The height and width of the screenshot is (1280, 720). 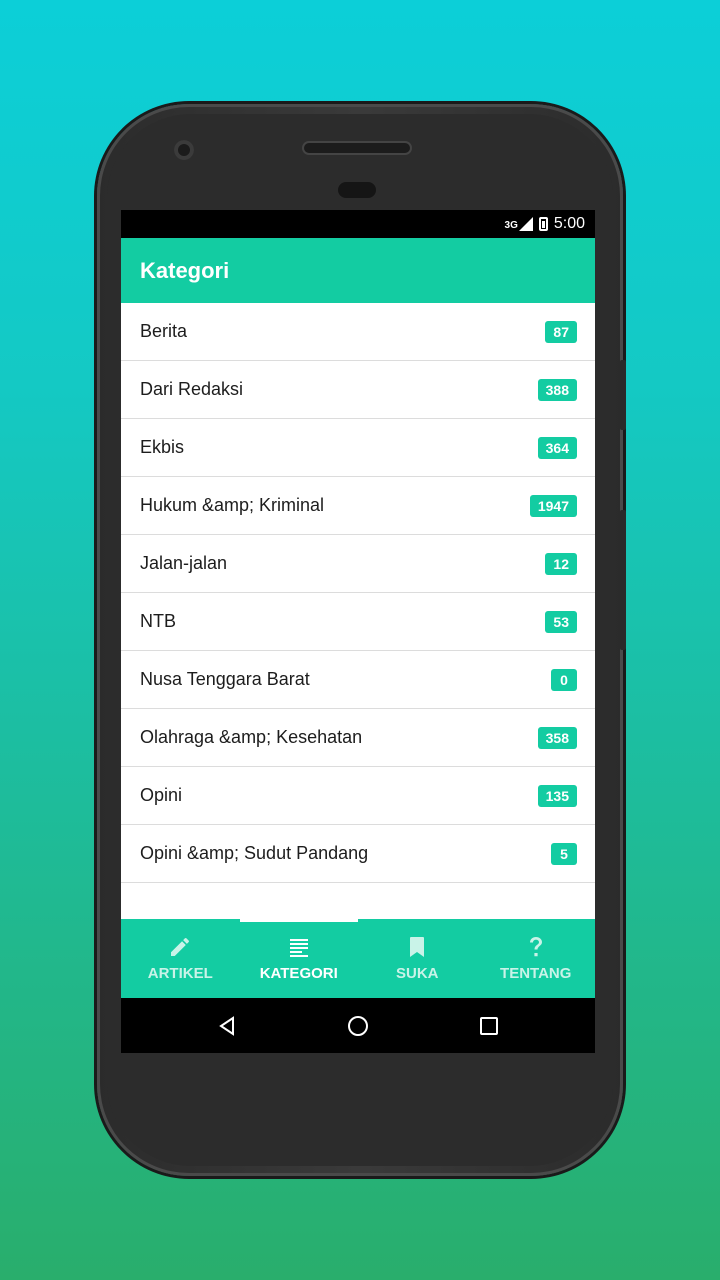 What do you see at coordinates (564, 679) in the screenshot?
I see `count-badge: 0` at bounding box center [564, 679].